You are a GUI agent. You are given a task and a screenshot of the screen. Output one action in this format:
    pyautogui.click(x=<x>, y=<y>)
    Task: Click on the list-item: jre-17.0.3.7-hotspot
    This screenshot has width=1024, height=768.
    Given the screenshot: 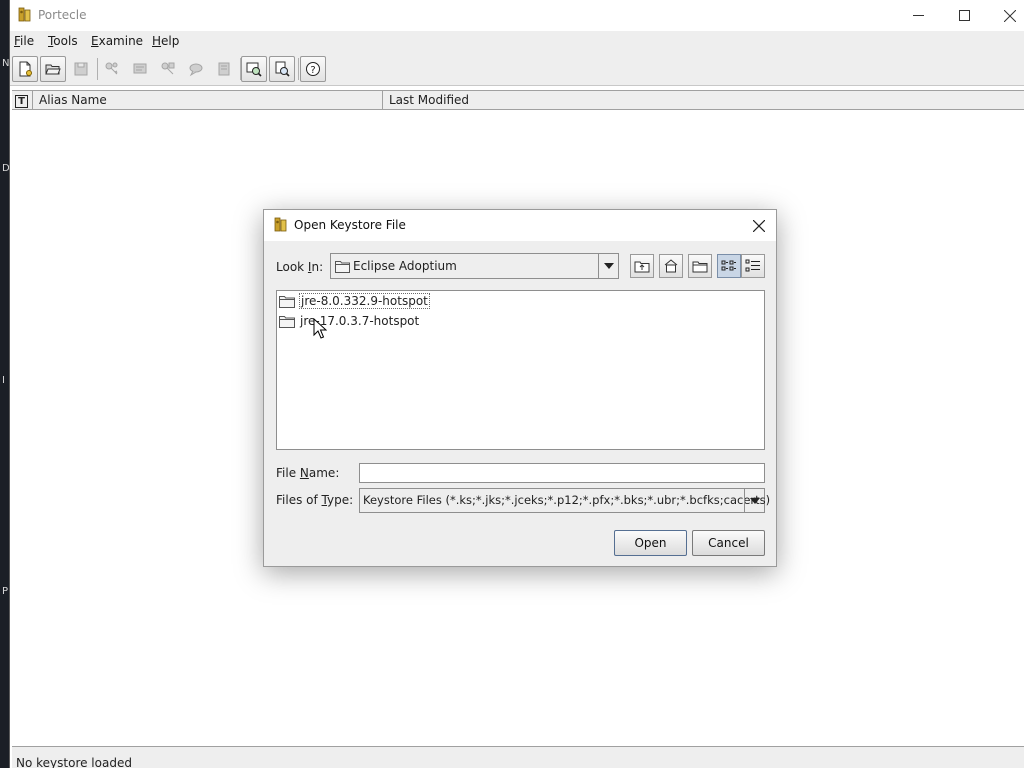 What is the action you would take?
    pyautogui.click(x=349, y=321)
    